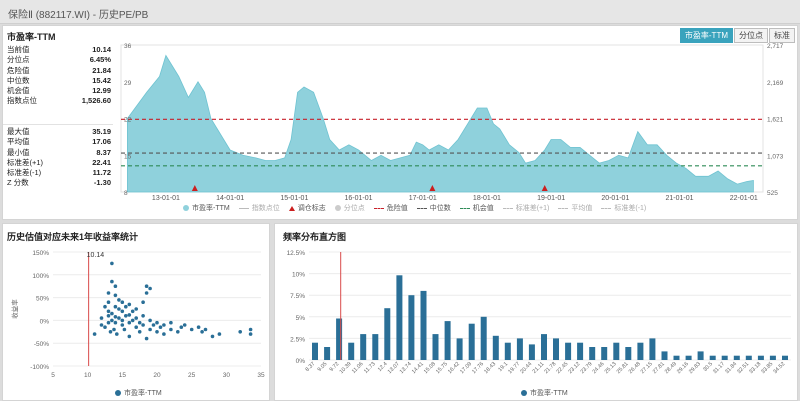 This screenshot has width=800, height=401. I want to click on legend-item: 市盈率-TTM, so click(206, 208).